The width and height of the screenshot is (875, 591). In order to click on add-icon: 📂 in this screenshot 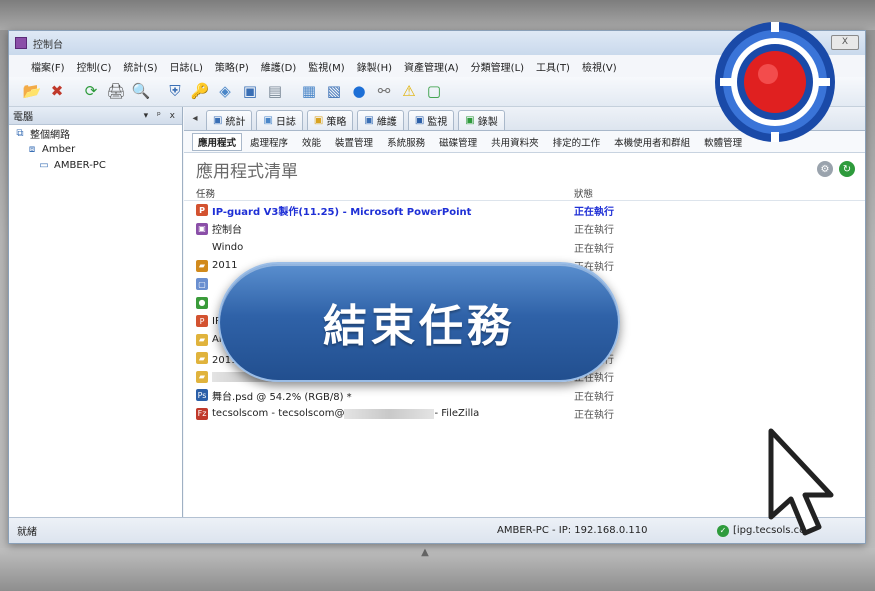, I will do `click(32, 92)`.